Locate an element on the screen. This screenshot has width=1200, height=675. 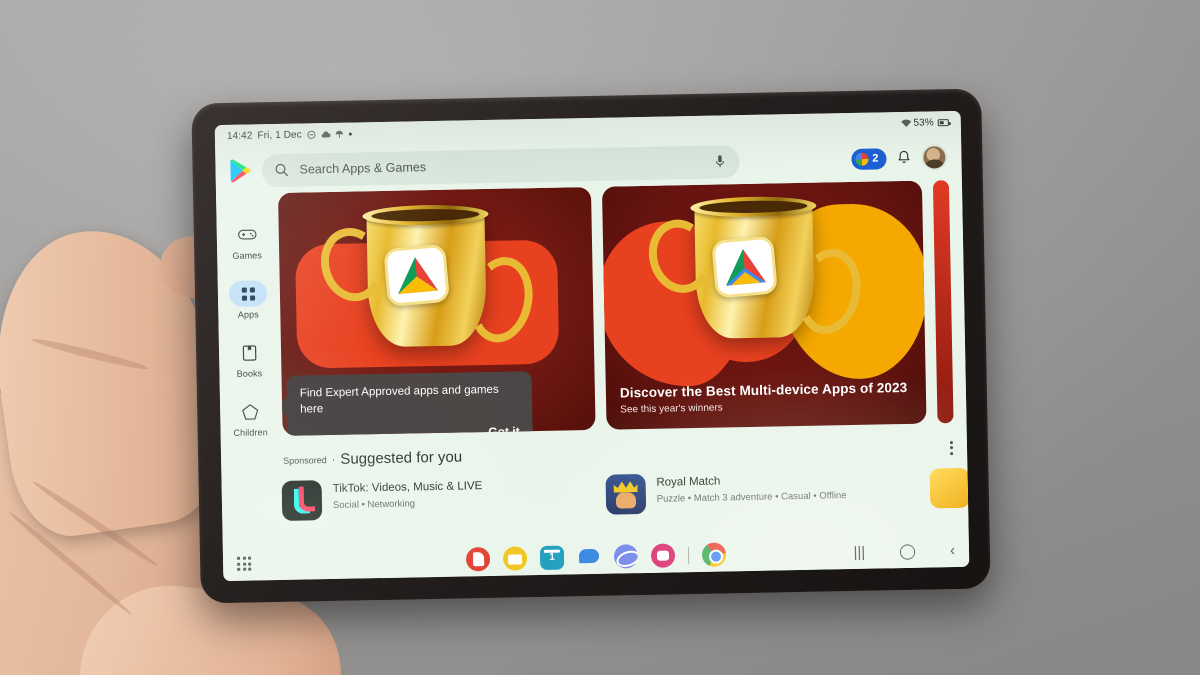
user-avatar is located at coordinates (934, 157).